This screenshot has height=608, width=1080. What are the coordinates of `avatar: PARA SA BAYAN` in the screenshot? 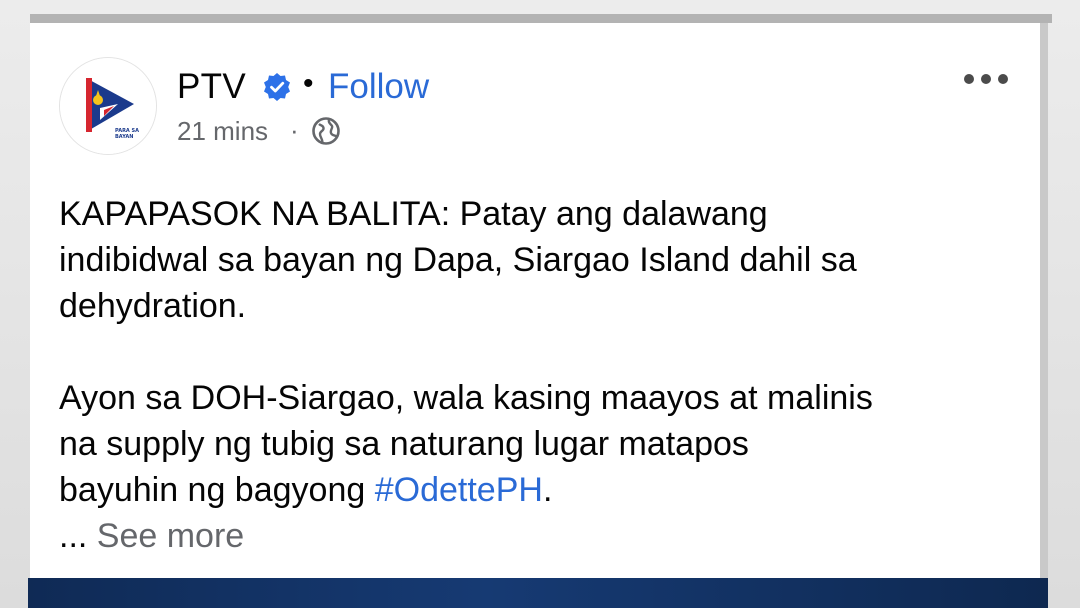 It's located at (108, 106).